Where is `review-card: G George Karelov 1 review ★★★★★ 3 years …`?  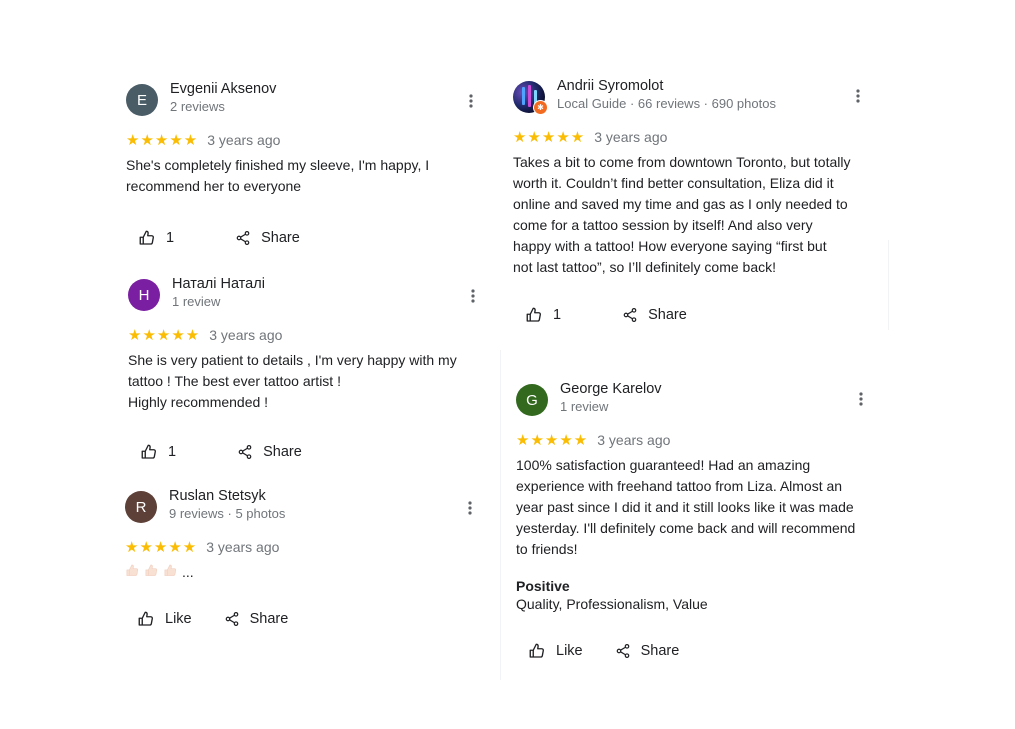 review-card: G George Karelov 1 review ★★★★★ 3 years … is located at coordinates (698, 523).